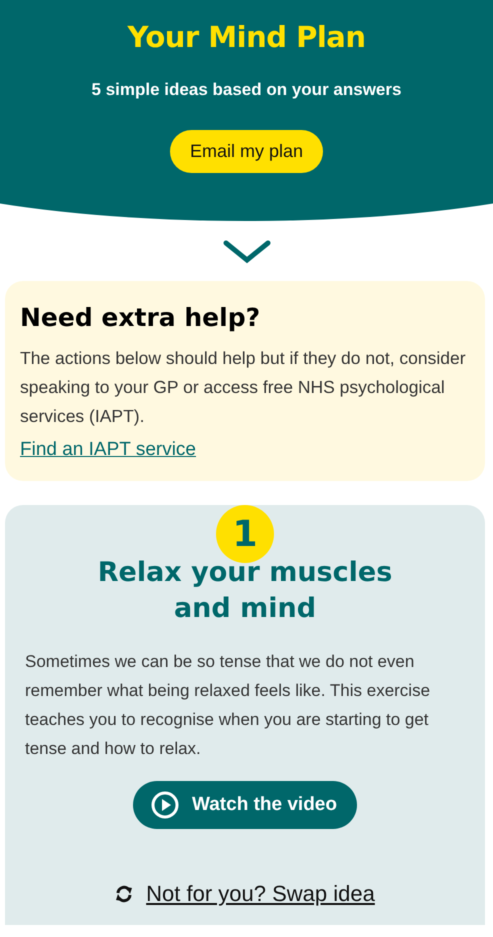 The width and height of the screenshot is (493, 937). Describe the element at coordinates (243, 387) in the screenshot. I see `help-text: The actions below should help but if they do not, consider speaking to your GP or access free NHS psychological services (IAPT).` at that location.